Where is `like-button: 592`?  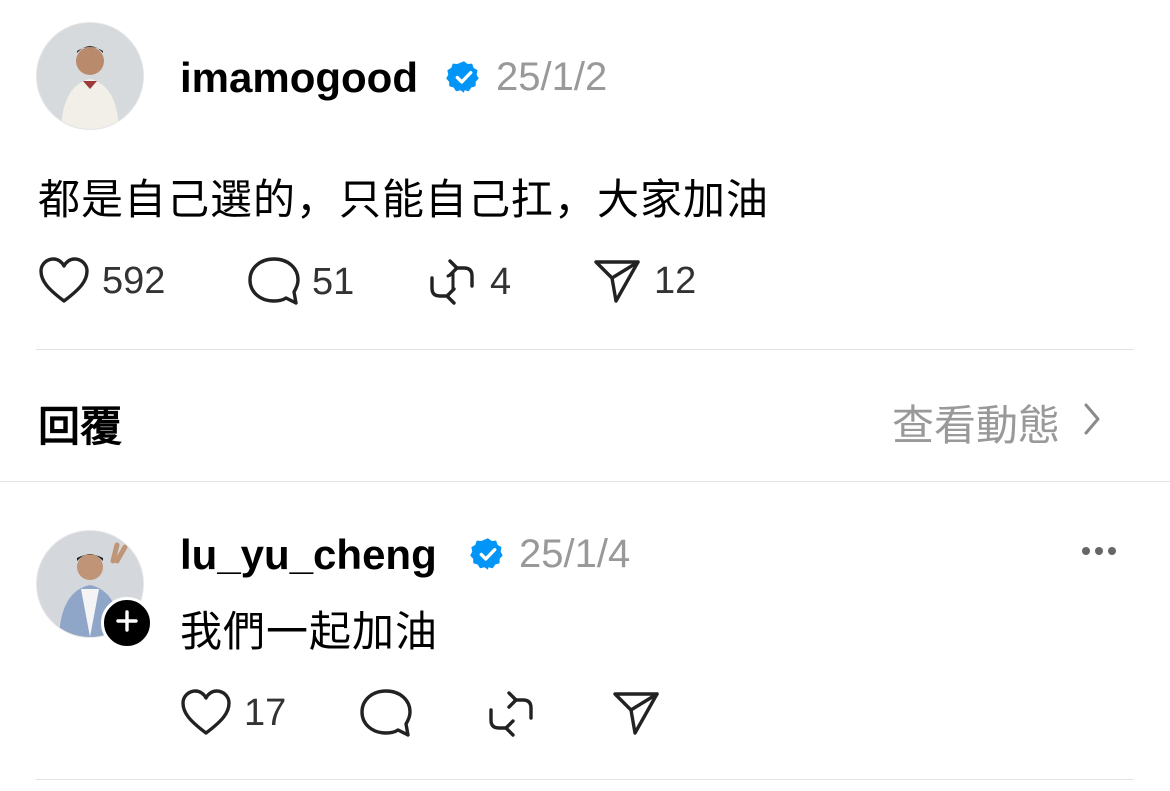
like-button: 592 is located at coordinates (101, 281).